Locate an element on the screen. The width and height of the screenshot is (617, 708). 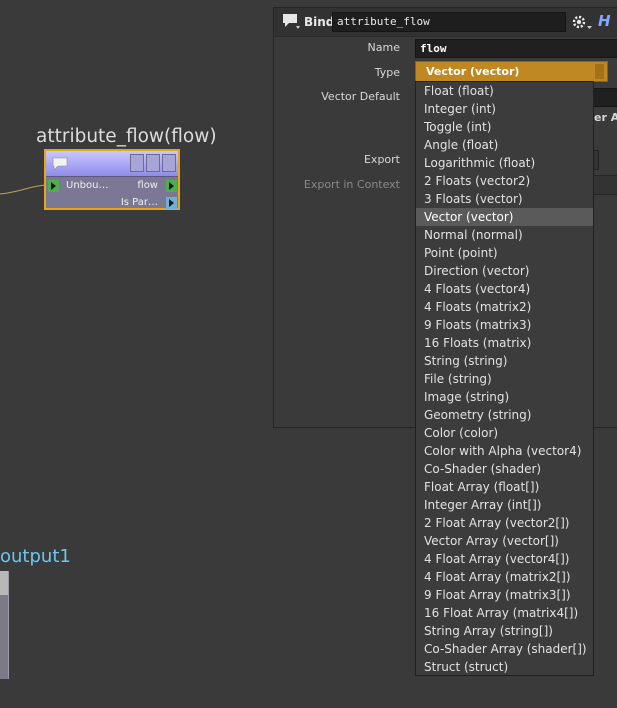
name-label: Name is located at coordinates (383, 47).